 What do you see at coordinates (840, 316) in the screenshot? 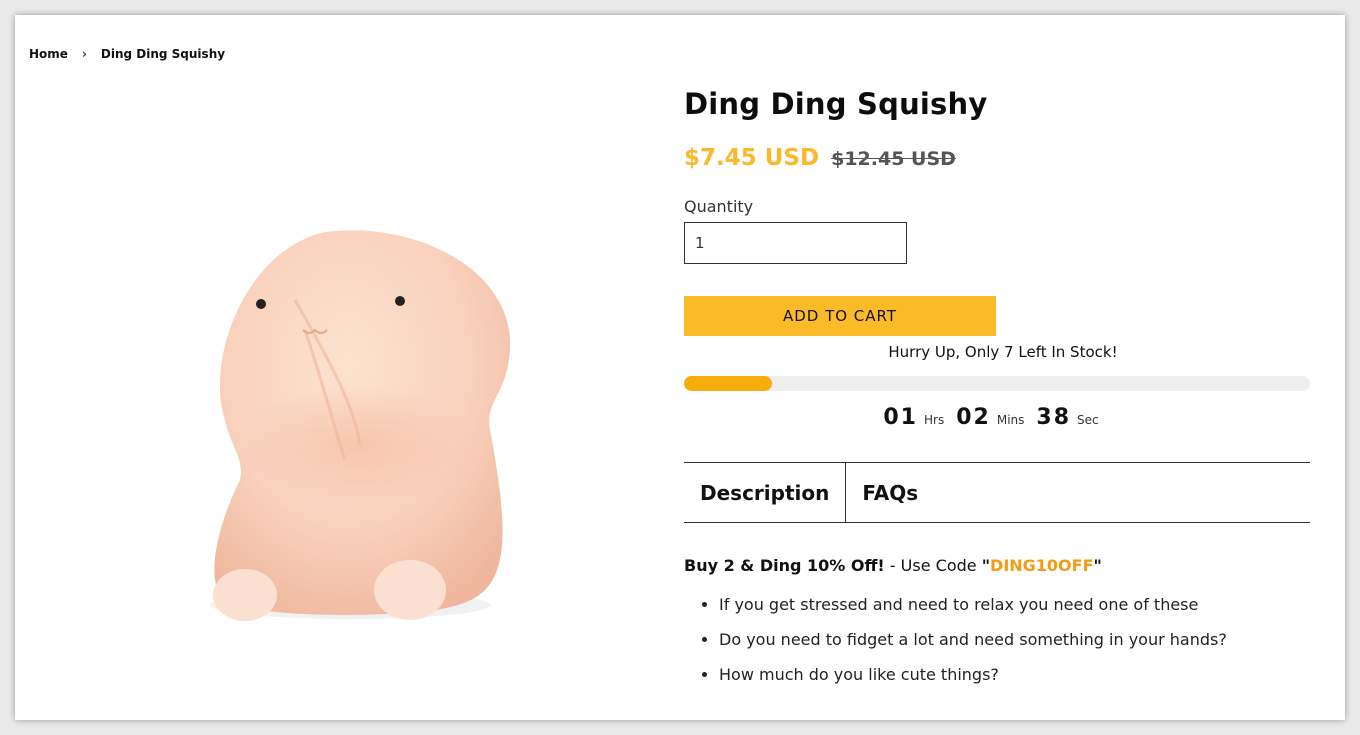
I see `add-to-cart-button: ADD TO CART` at bounding box center [840, 316].